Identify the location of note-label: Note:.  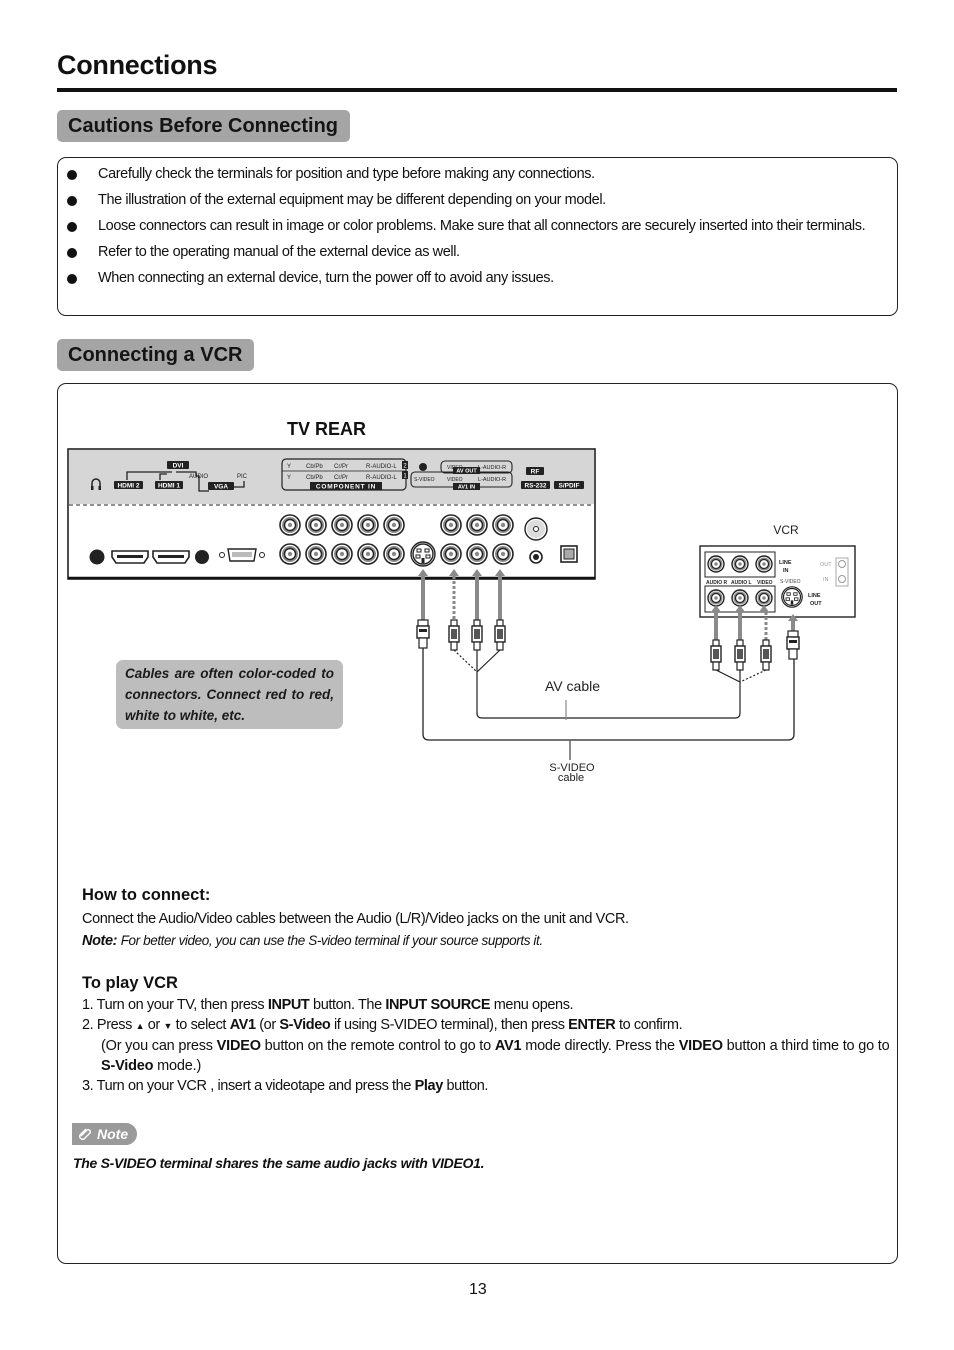
(100, 941).